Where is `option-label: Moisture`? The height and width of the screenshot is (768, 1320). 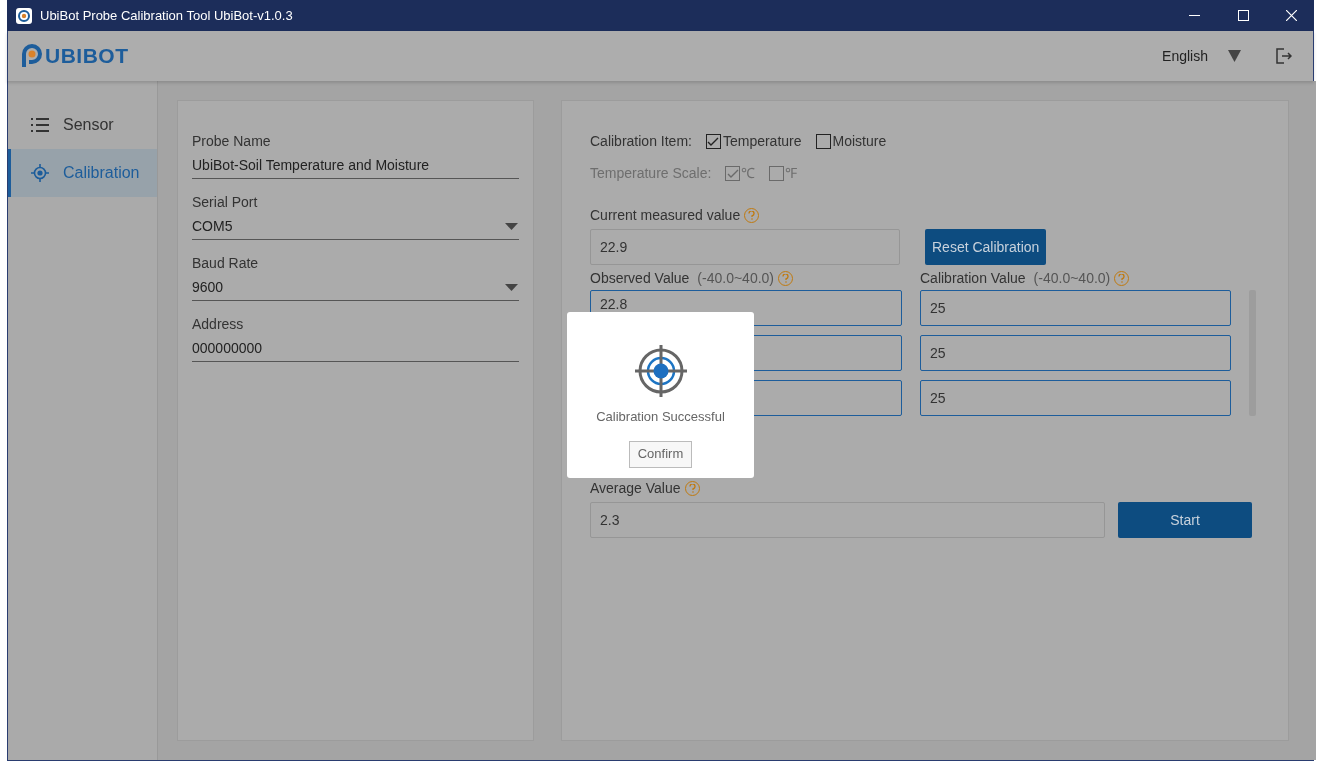 option-label: Moisture is located at coordinates (859, 141).